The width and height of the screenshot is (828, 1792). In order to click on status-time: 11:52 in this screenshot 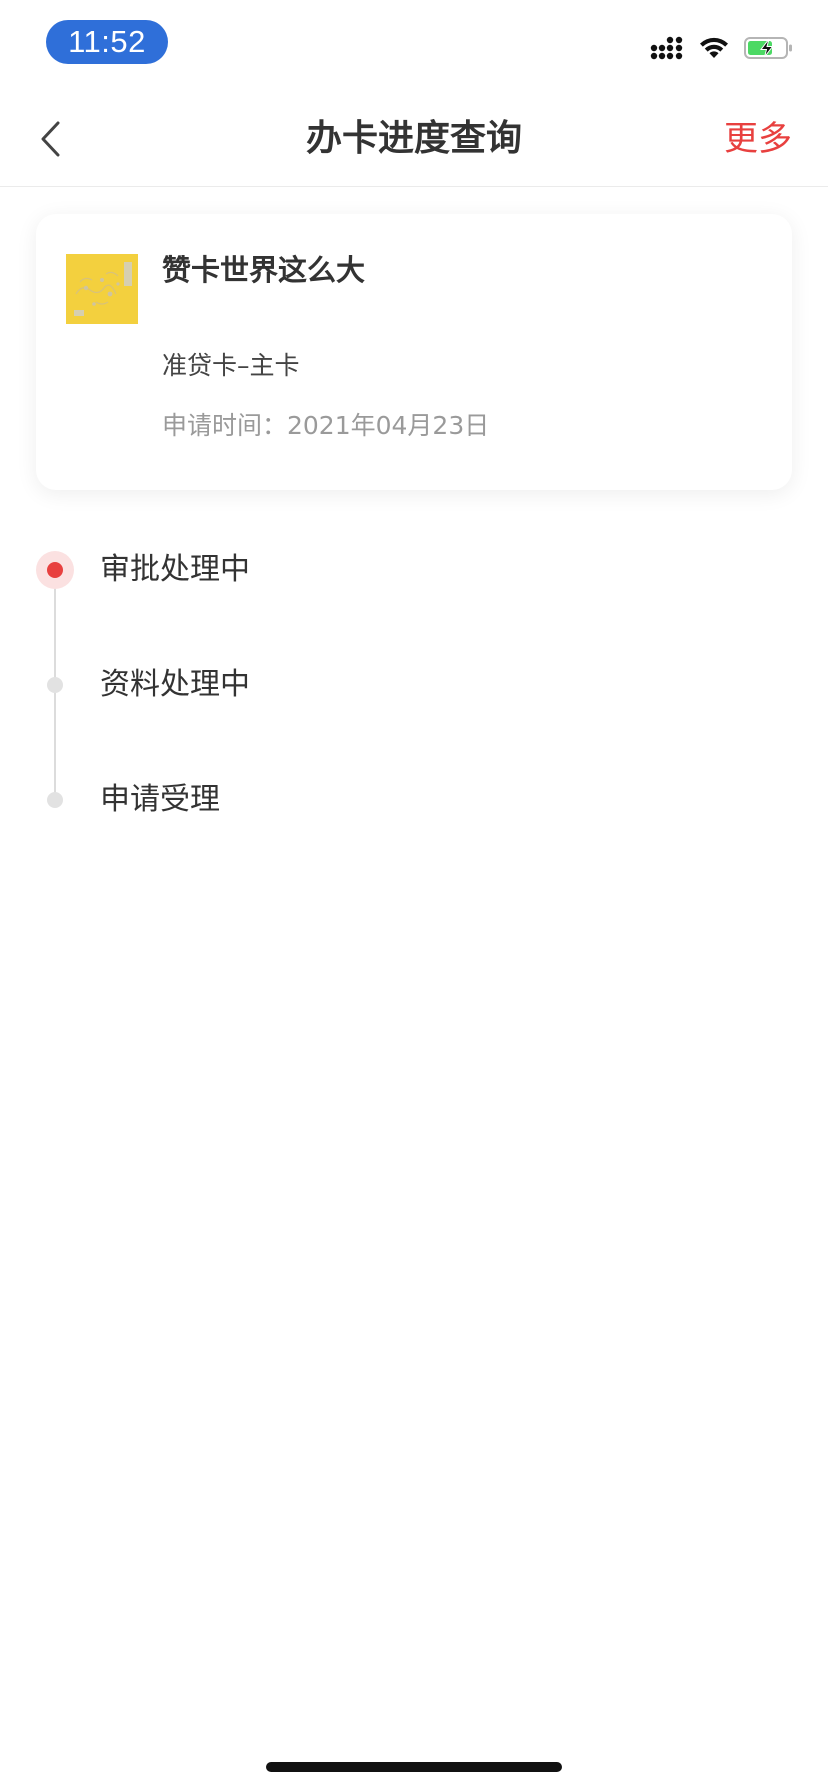, I will do `click(107, 42)`.